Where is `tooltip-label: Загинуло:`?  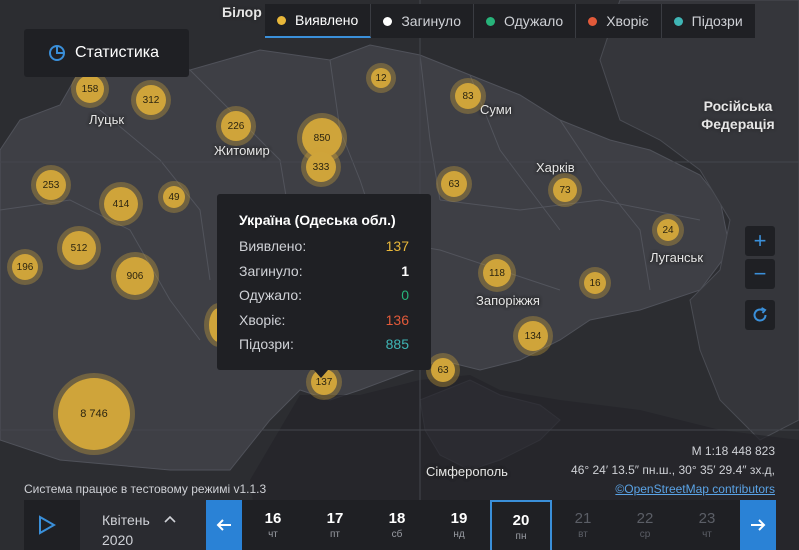
tooltip-label: Загинуло: is located at coordinates (271, 270).